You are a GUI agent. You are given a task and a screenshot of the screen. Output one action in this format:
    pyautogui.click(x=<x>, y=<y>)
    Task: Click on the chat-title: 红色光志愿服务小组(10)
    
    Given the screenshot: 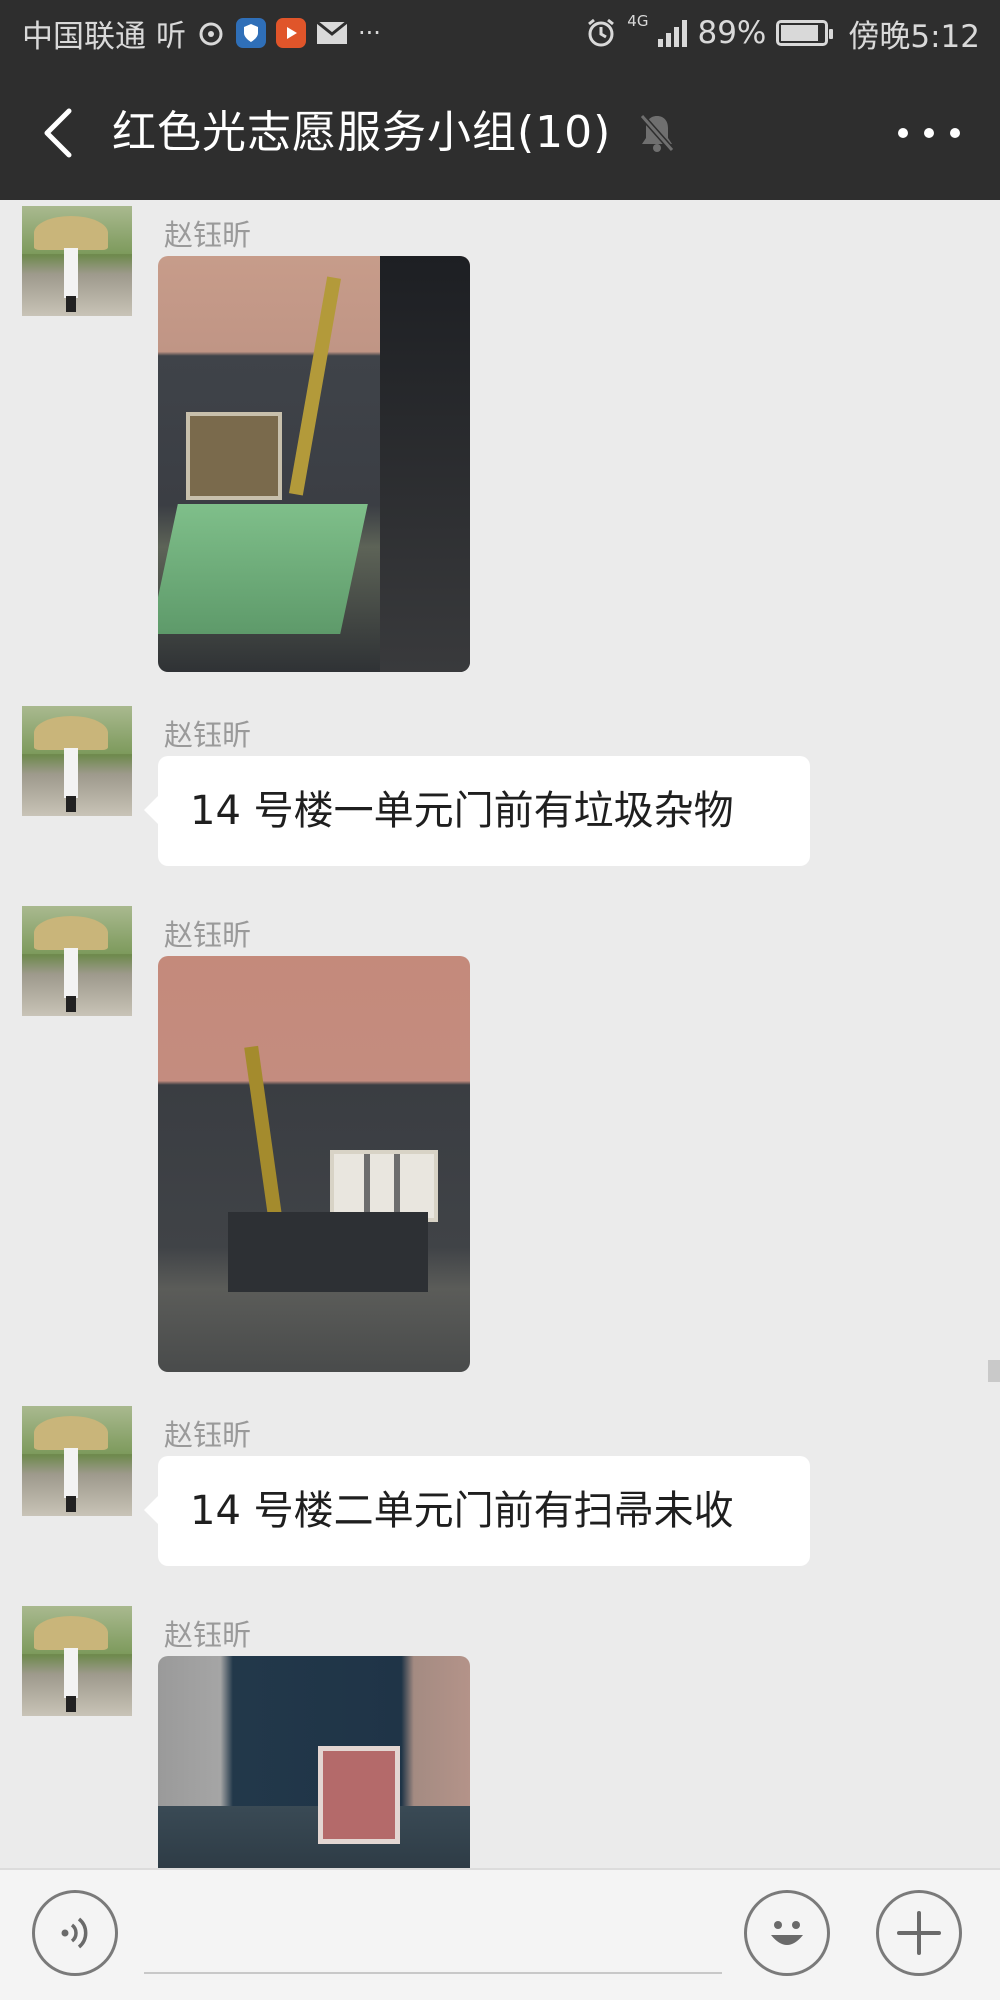 What is the action you would take?
    pyautogui.click(x=362, y=132)
    